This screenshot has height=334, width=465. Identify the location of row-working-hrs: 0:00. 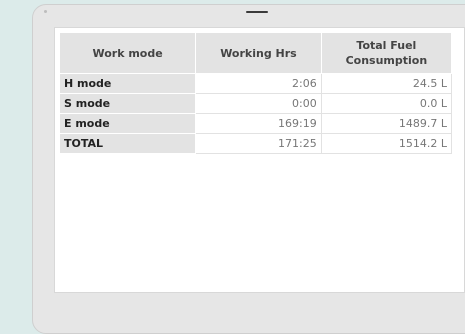
(258, 103).